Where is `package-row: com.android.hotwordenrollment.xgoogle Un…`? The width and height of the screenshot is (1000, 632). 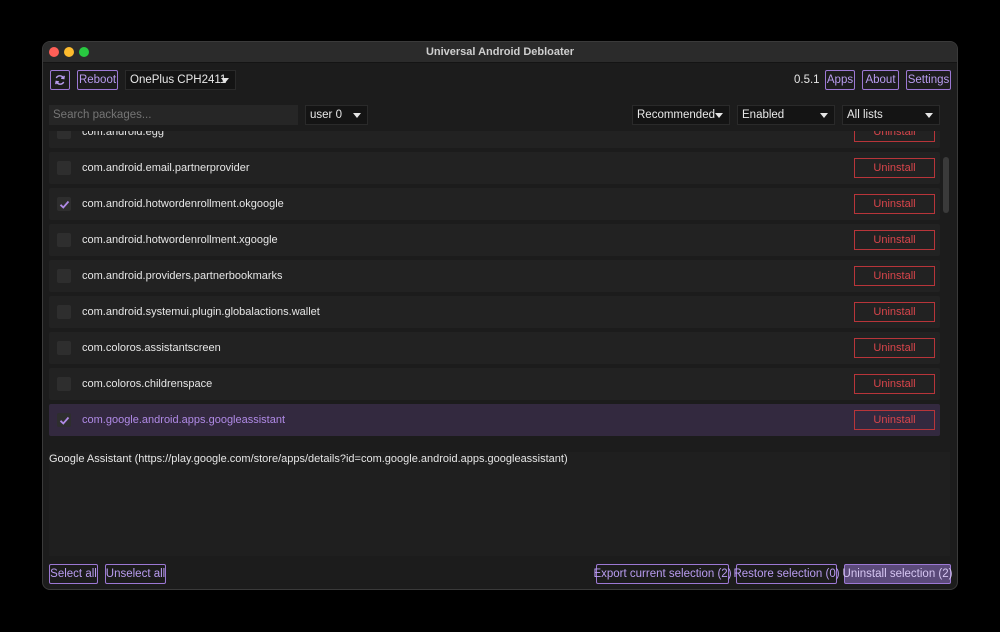 package-row: com.android.hotwordenrollment.xgoogle Un… is located at coordinates (494, 240).